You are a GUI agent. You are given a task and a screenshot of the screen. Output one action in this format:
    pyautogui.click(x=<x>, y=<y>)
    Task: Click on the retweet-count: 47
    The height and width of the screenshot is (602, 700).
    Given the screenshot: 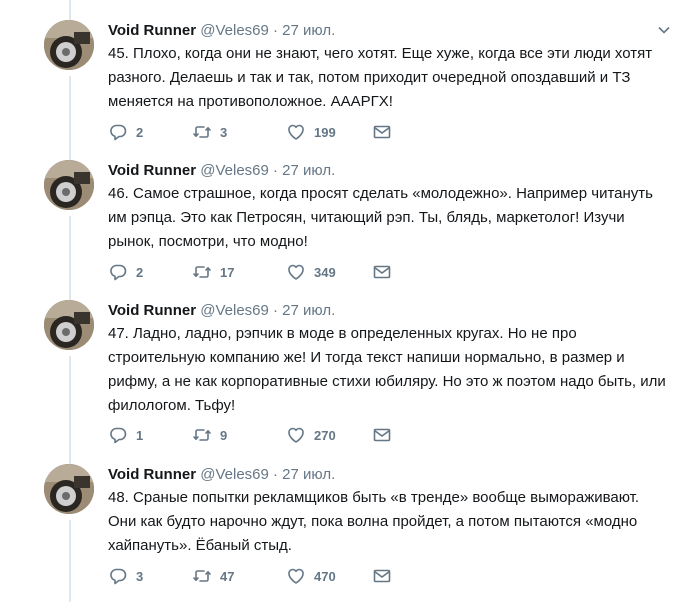 What is the action you would take?
    pyautogui.click(x=227, y=576)
    